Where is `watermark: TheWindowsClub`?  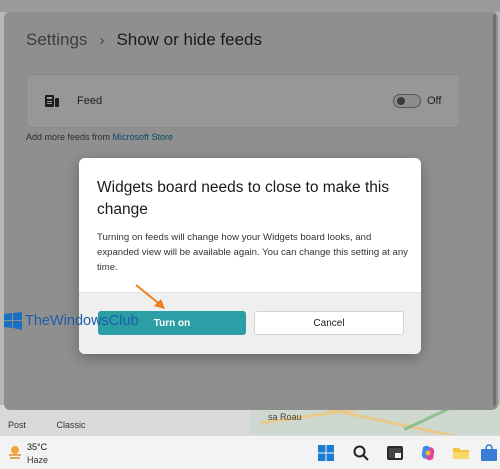
watermark: TheWindowsClub is located at coordinates (71, 321).